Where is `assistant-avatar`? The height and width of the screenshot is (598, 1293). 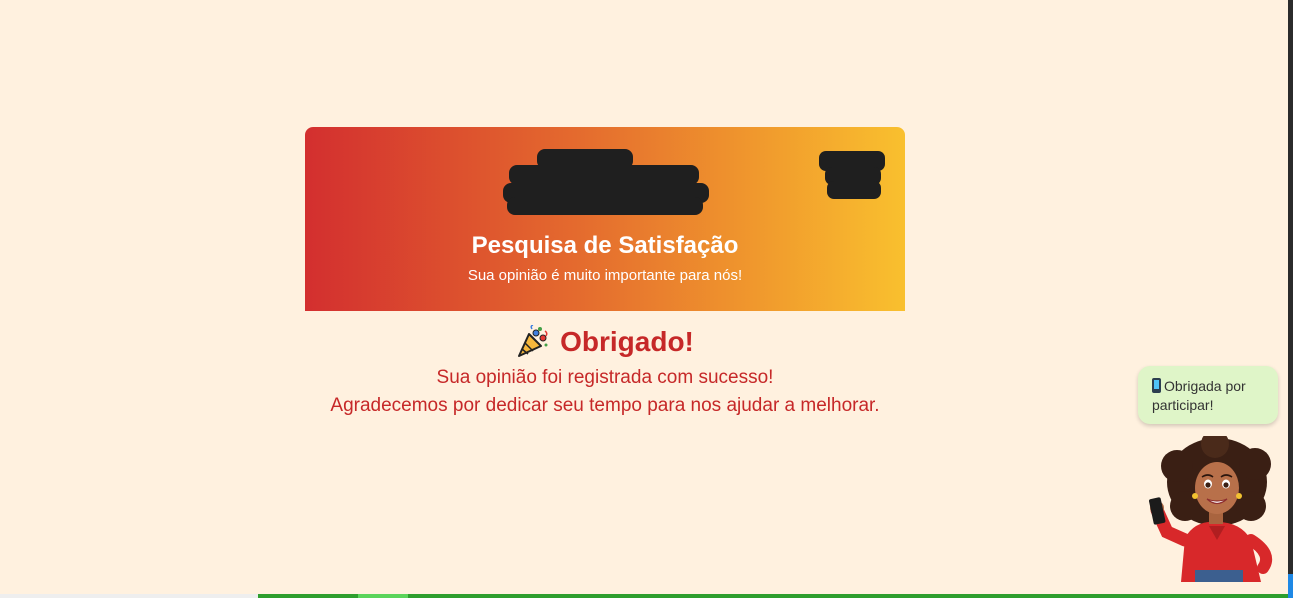 assistant-avatar is located at coordinates (1214, 509).